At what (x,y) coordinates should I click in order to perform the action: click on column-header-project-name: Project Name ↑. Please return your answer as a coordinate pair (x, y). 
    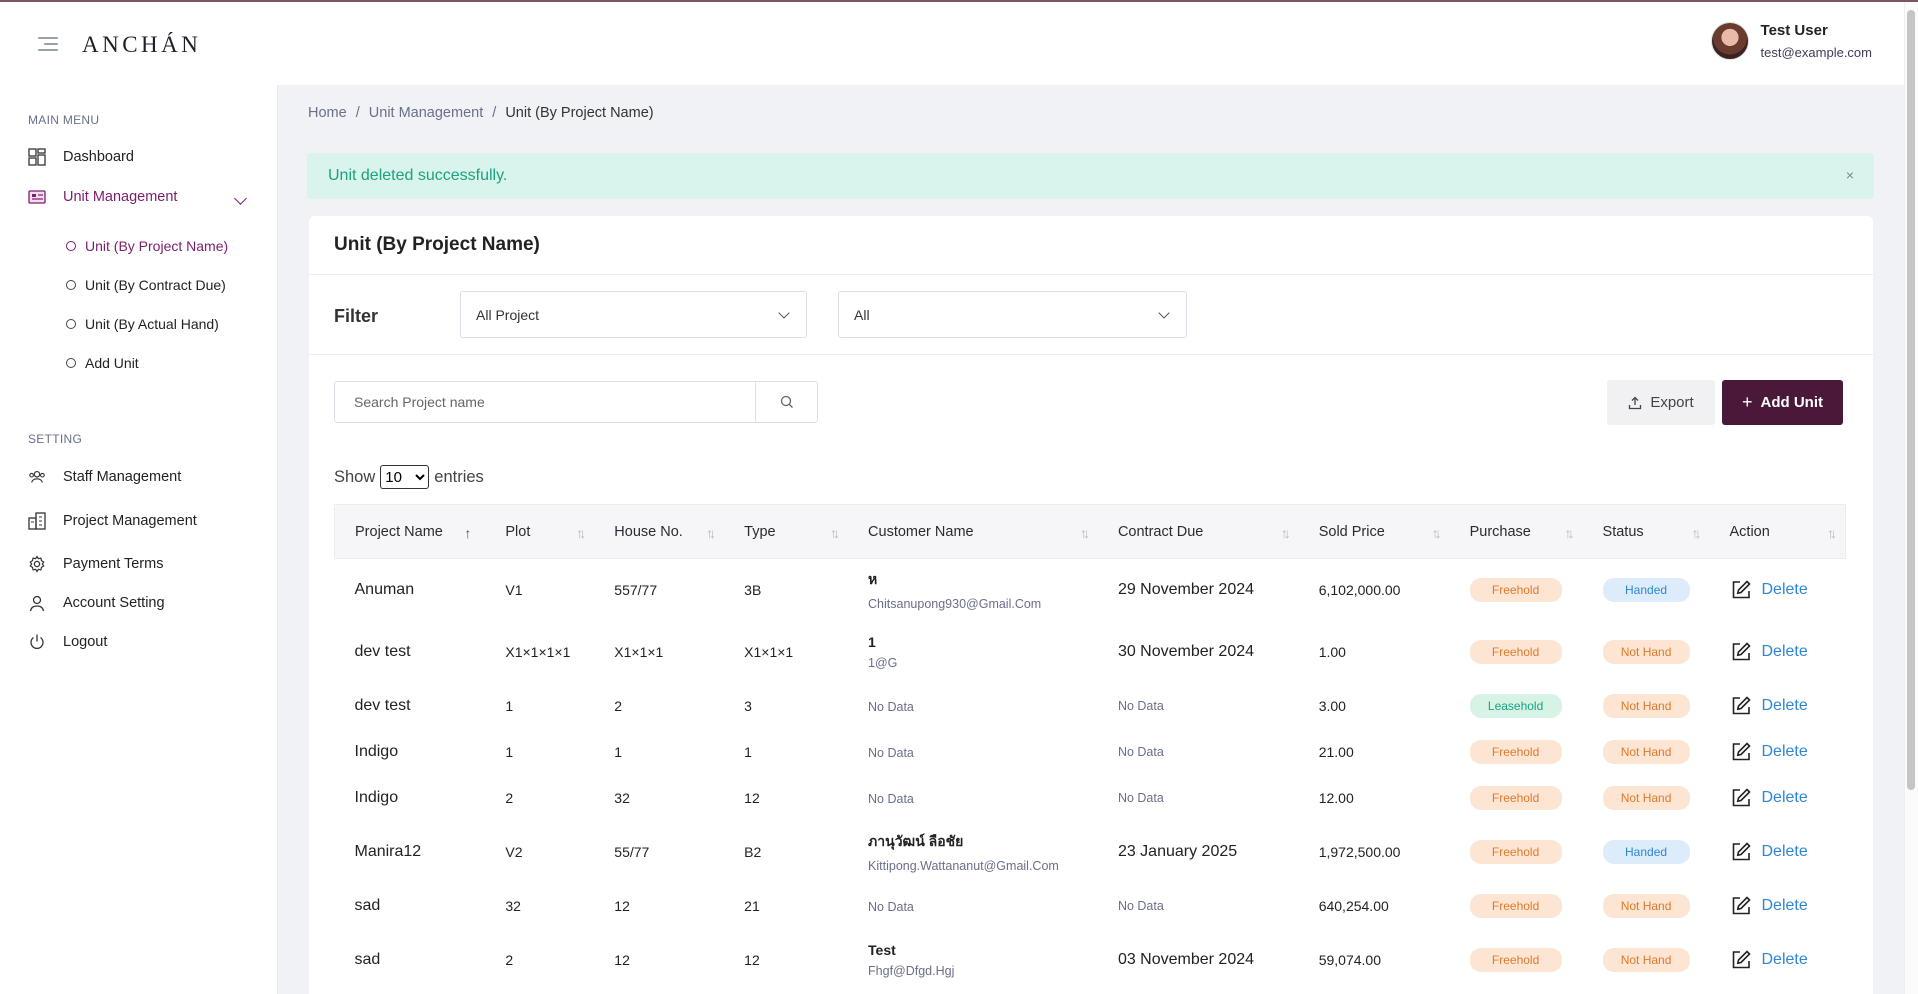
    Looking at the image, I should click on (410, 531).